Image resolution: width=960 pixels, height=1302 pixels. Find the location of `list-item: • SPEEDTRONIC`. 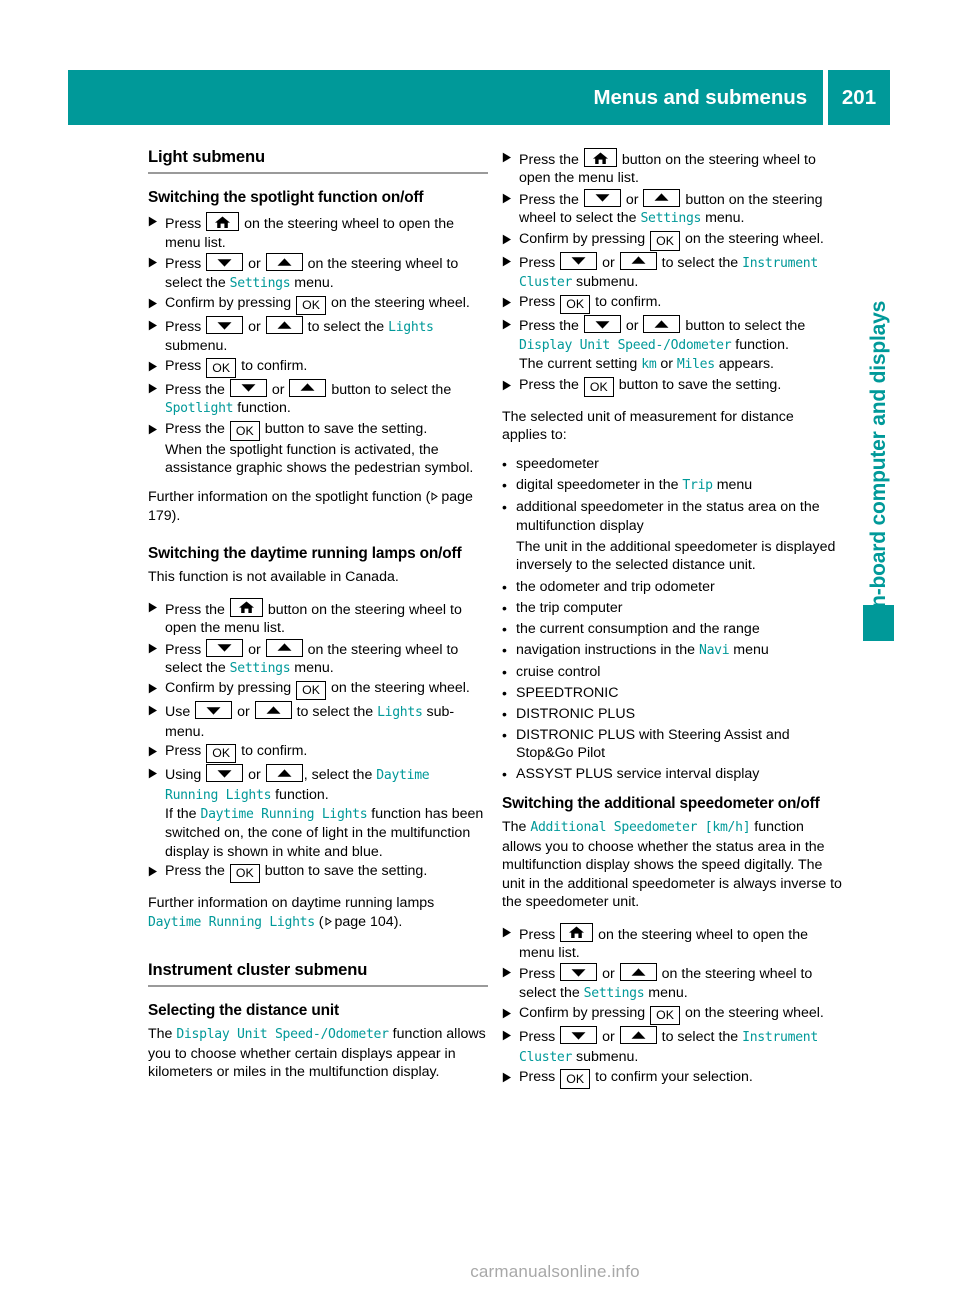

list-item: • SPEEDTRONIC is located at coordinates (672, 693).